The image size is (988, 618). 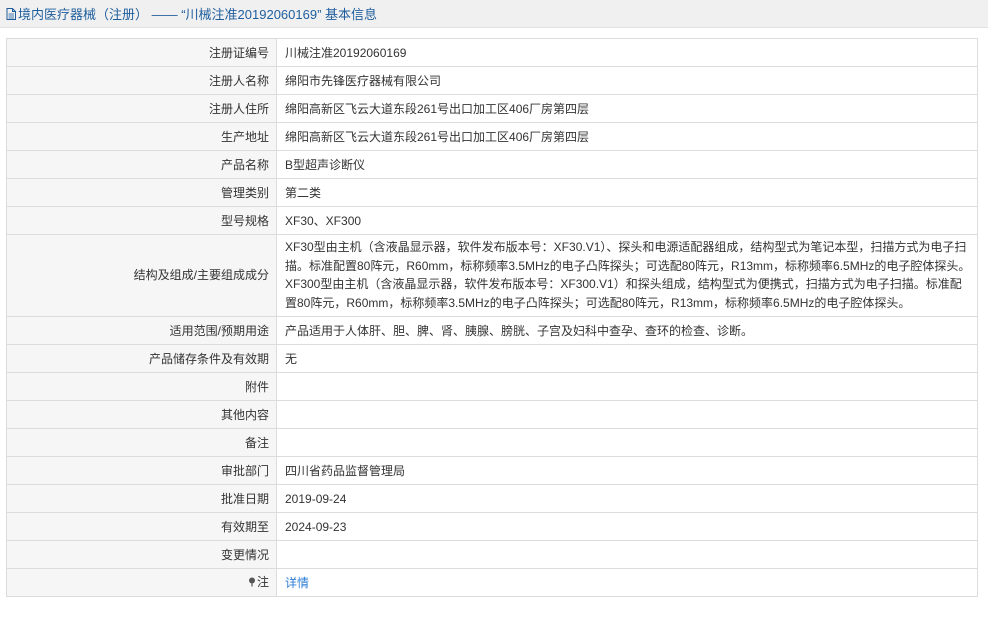 What do you see at coordinates (627, 470) in the screenshot?
I see `row-value: 四川省药品监督管理局` at bounding box center [627, 470].